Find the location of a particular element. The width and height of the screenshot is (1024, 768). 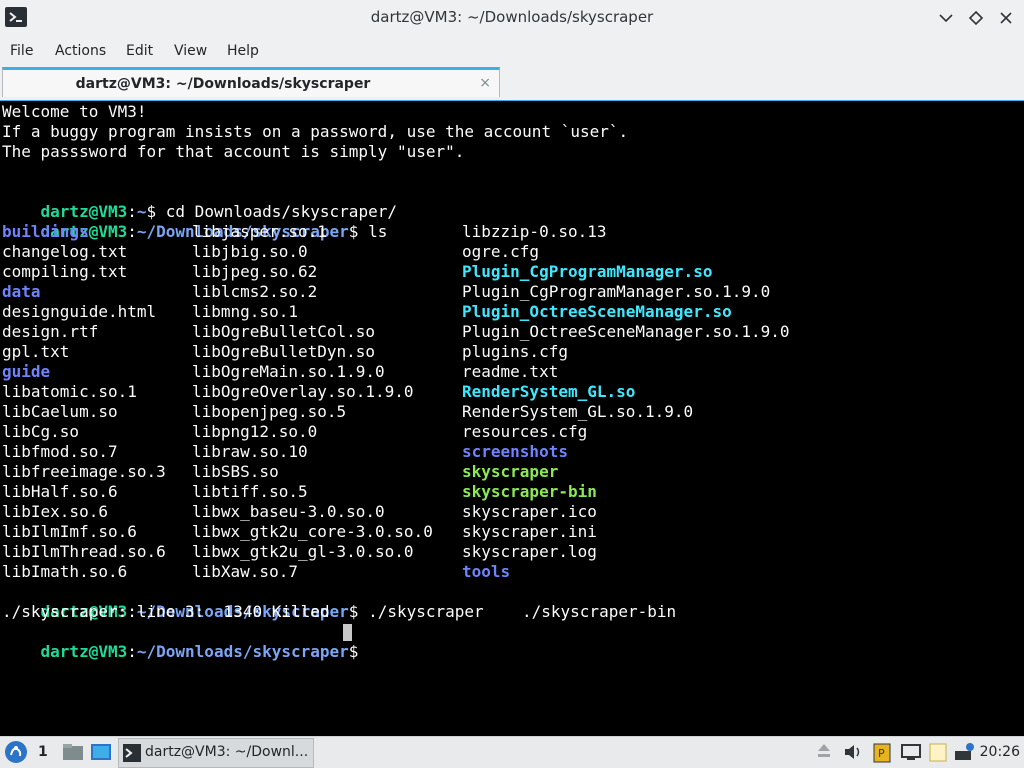

notes-icon is located at coordinates (938, 754).